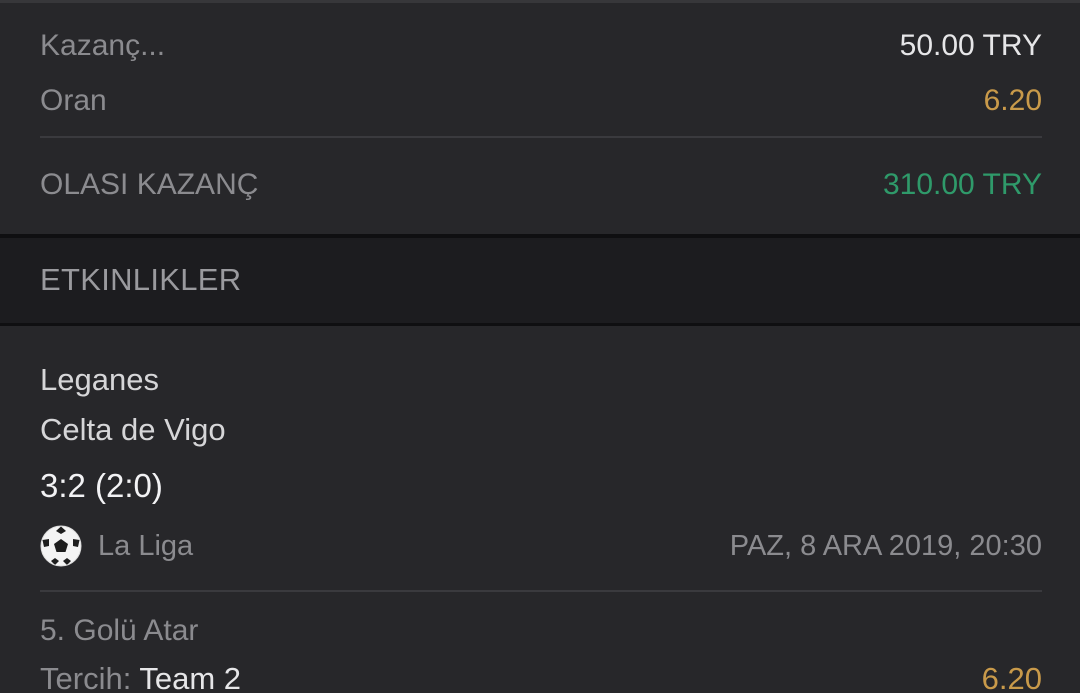 This screenshot has height=693, width=1080. What do you see at coordinates (119, 630) in the screenshot?
I see `market-name: 5. Golü Atar` at bounding box center [119, 630].